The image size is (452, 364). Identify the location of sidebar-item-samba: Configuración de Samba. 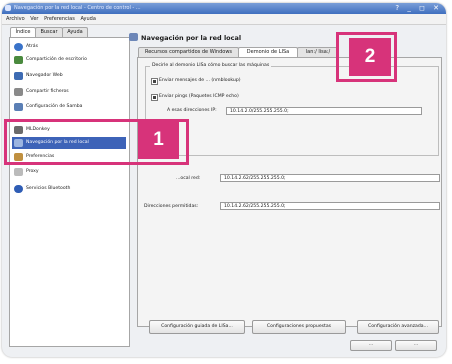
(69, 107).